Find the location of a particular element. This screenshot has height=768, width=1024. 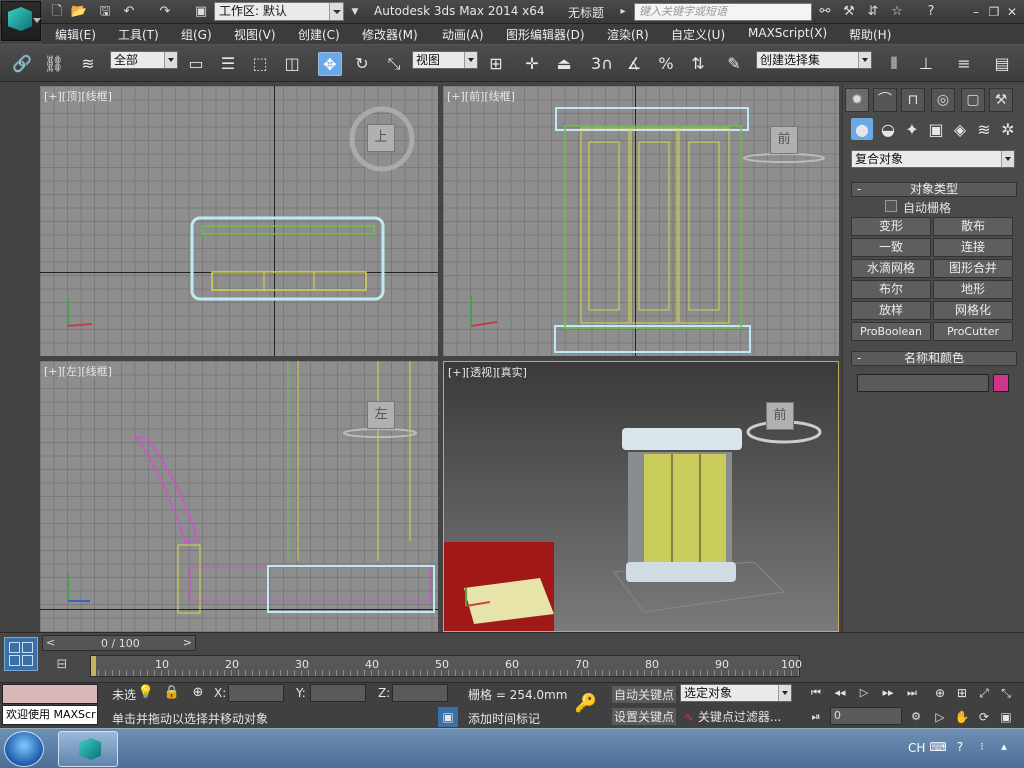

rectangular-selection-icon: ⬚ is located at coordinates (260, 64).